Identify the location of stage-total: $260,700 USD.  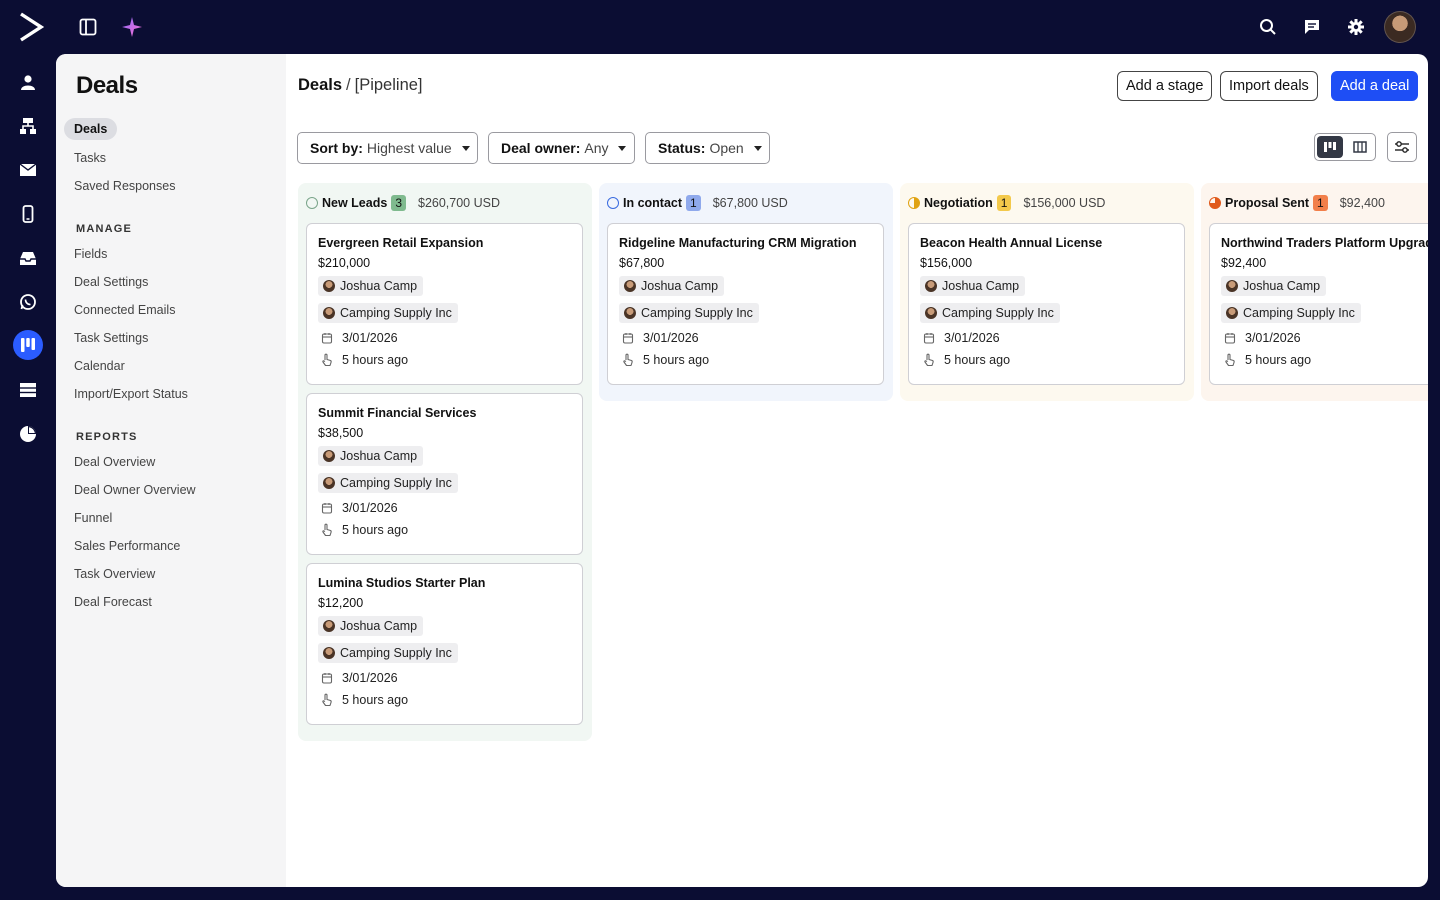
(459, 203).